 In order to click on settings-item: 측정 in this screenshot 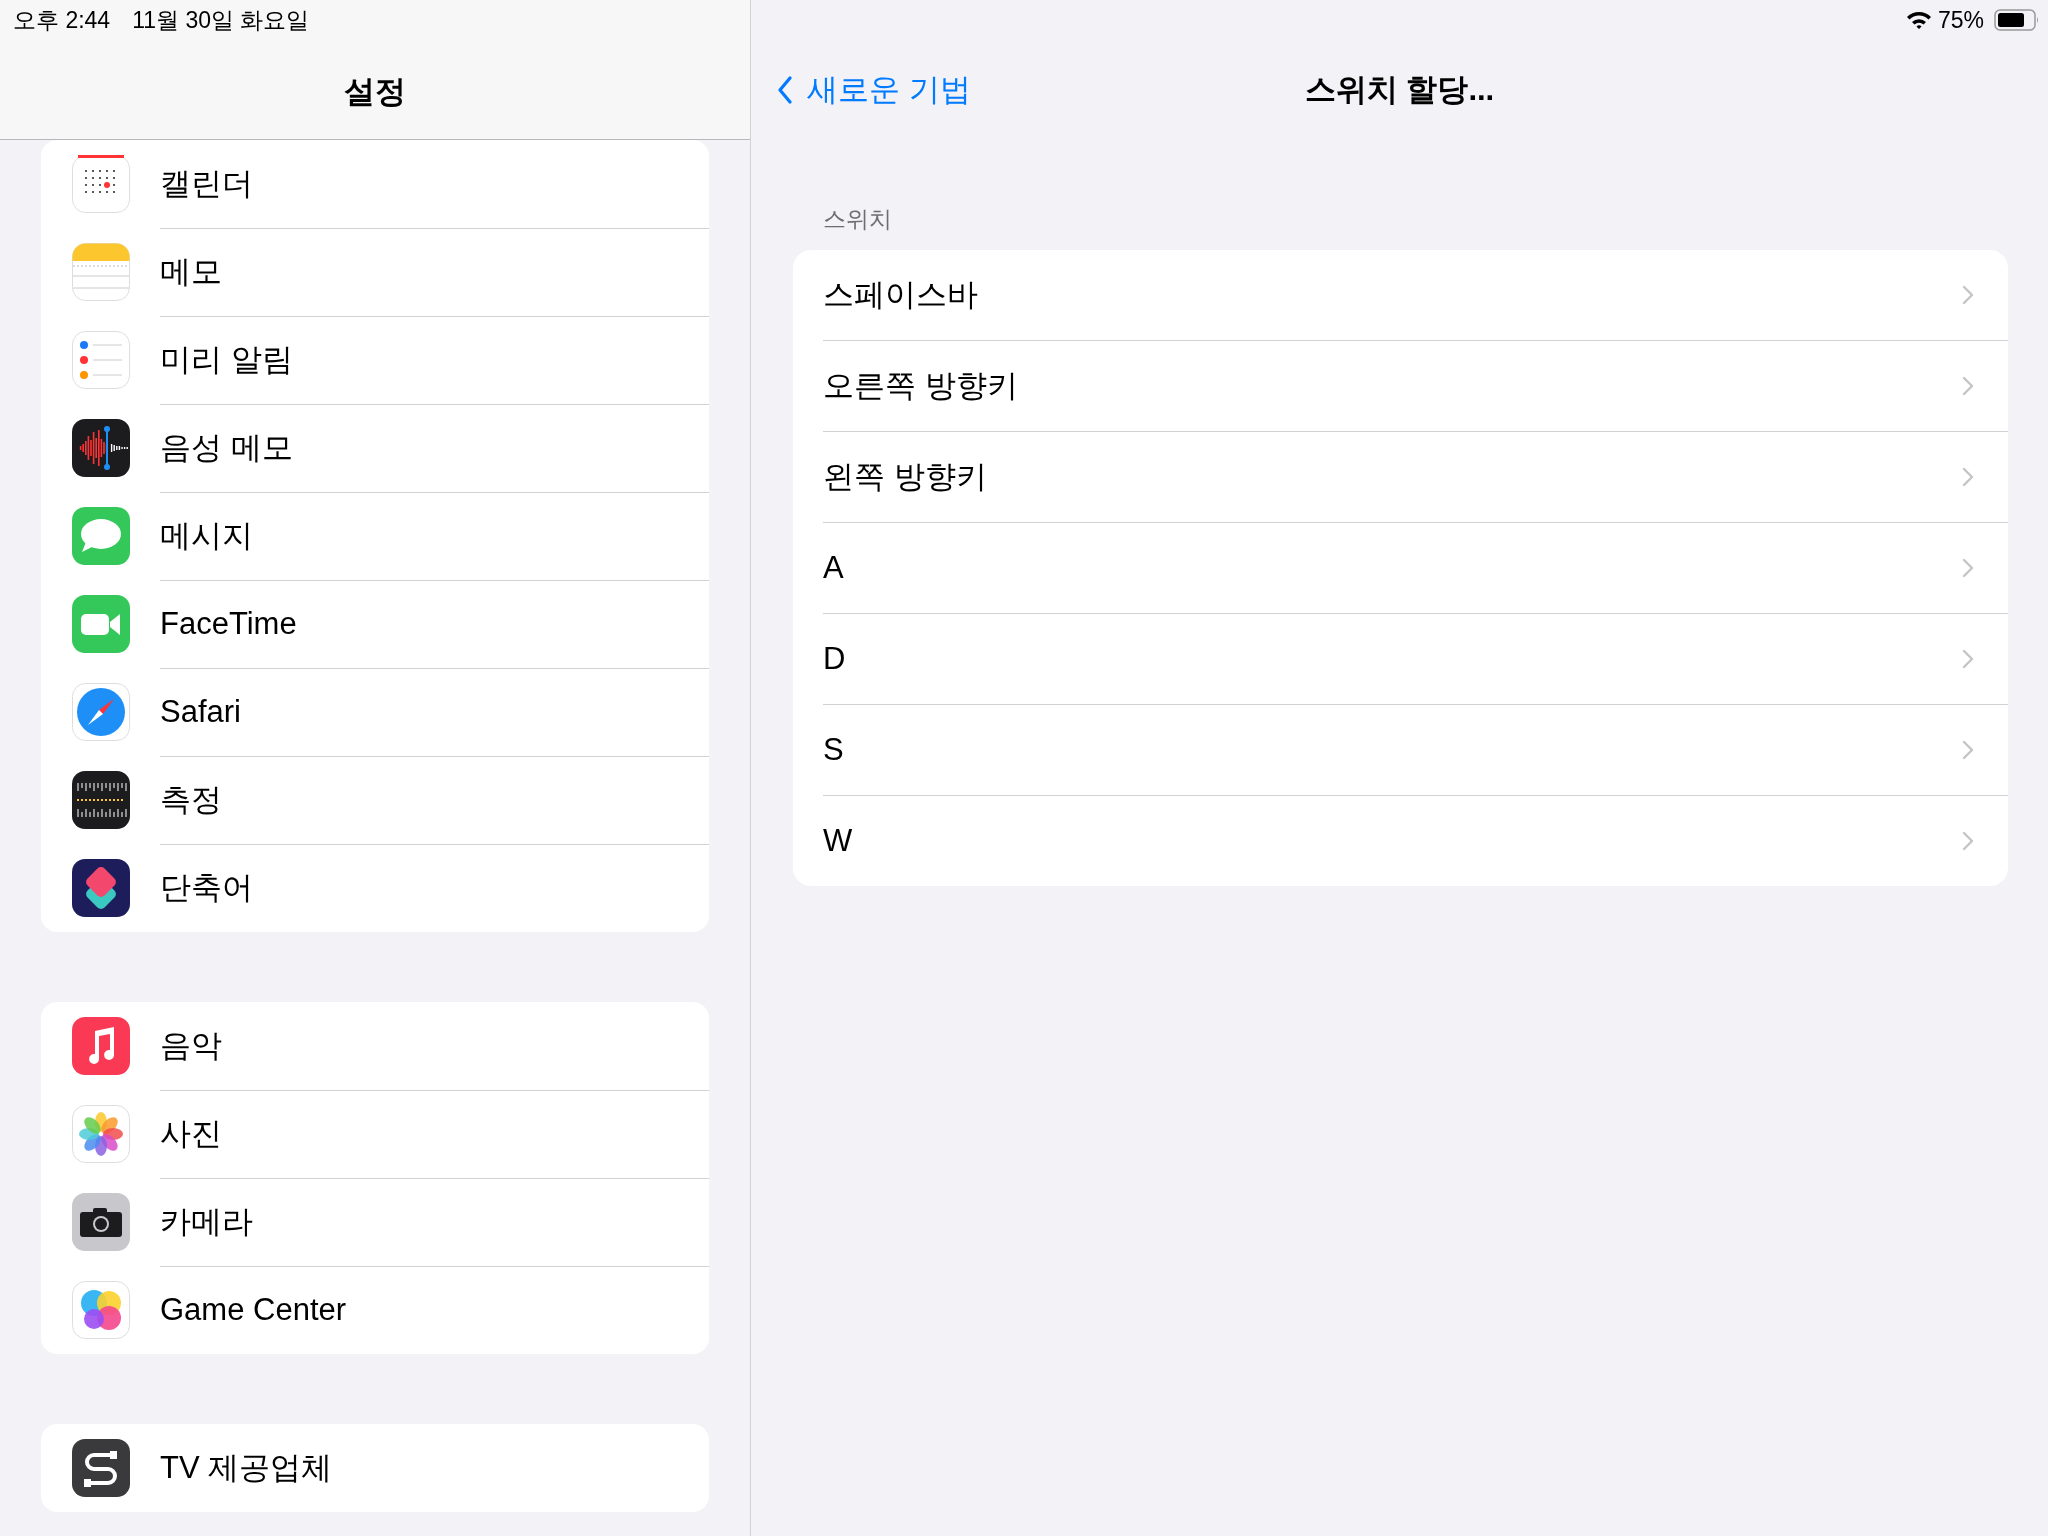, I will do `click(375, 800)`.